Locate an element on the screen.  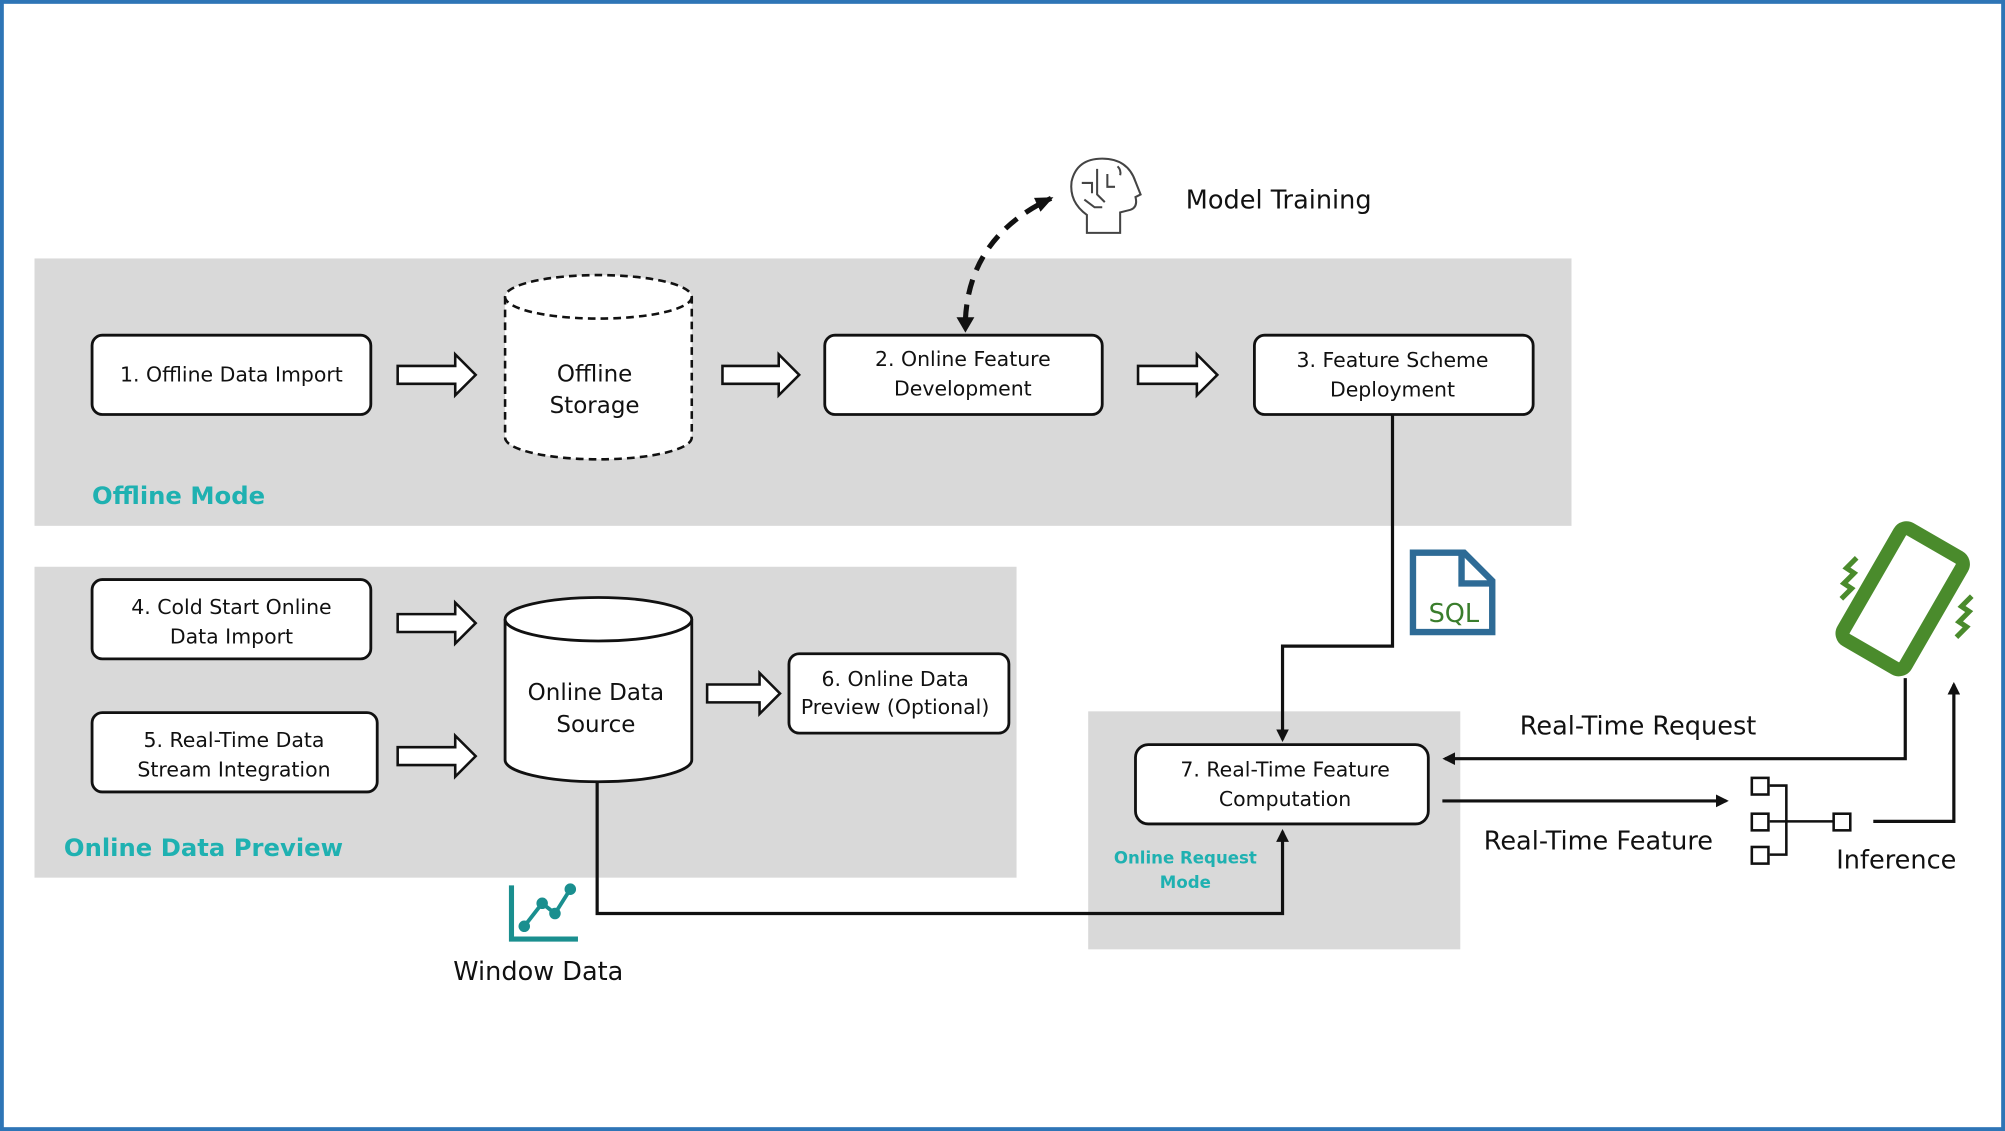
svg-text: Stream Integration is located at coordinates (233, 770).